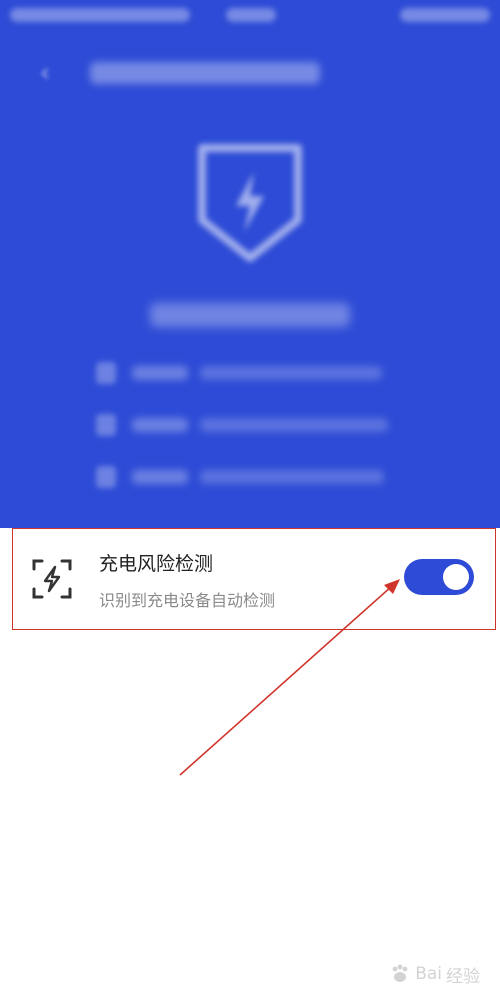 Image resolution: width=500 pixels, height=1000 pixels. I want to click on watermark-suffix: 经验, so click(463, 976).